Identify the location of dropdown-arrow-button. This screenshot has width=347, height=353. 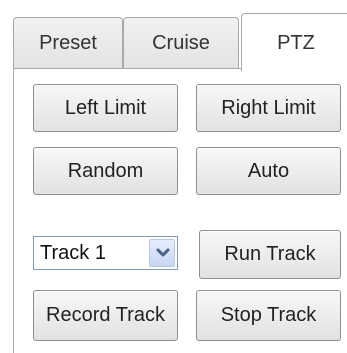
(162, 253).